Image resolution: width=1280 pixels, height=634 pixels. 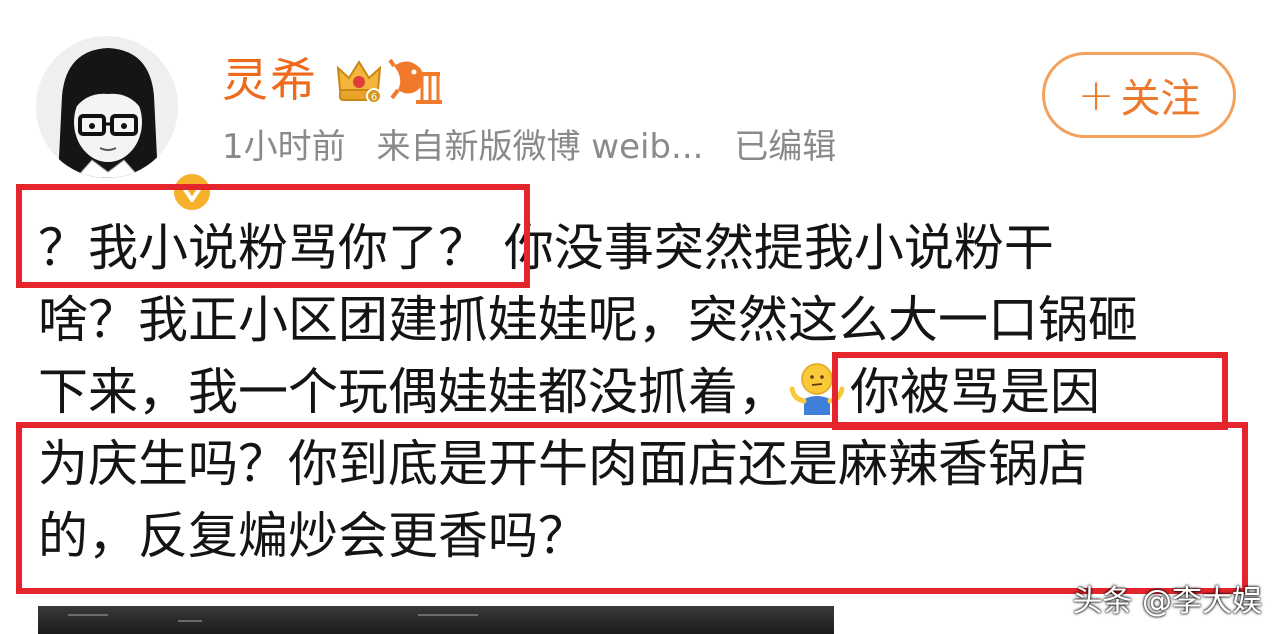 I want to click on watermark: 头条 @李大娱, so click(x=1167, y=601).